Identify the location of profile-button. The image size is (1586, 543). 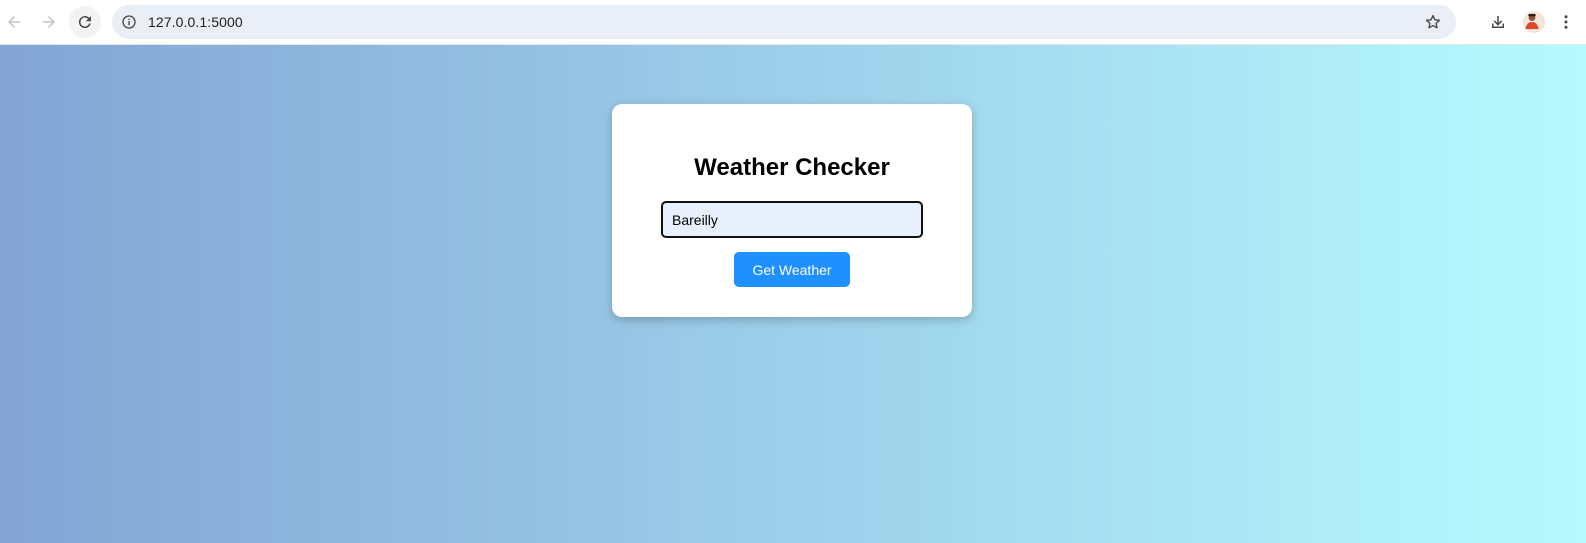
(1534, 22).